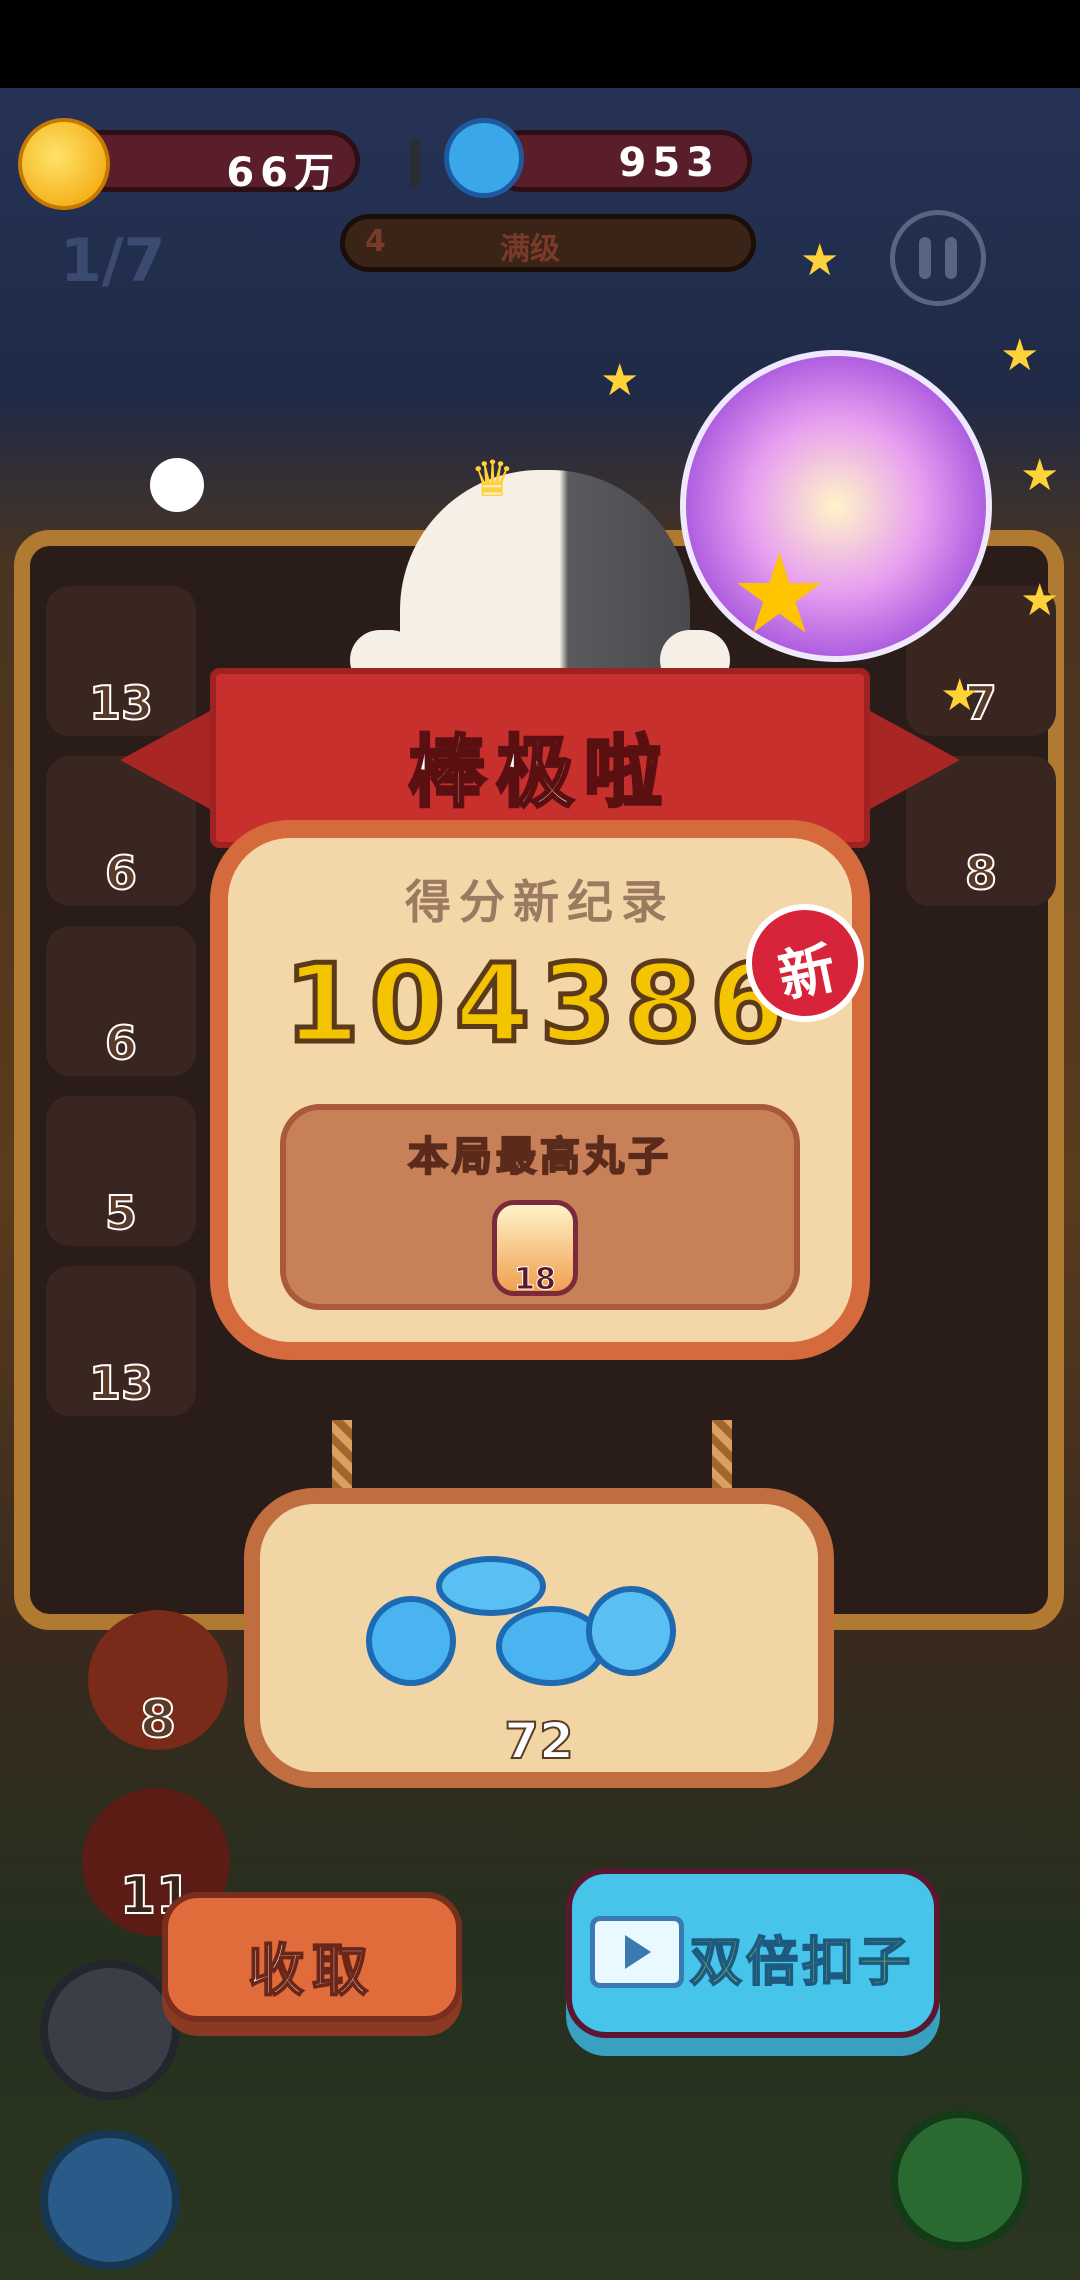  Describe the element at coordinates (121, 1213) in the screenshot. I see `tile-value: 5` at that location.